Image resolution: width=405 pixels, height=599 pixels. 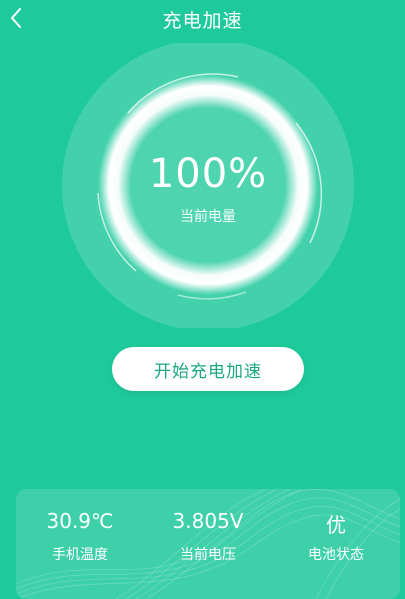 I want to click on page-title: 充电加速, so click(x=202, y=21).